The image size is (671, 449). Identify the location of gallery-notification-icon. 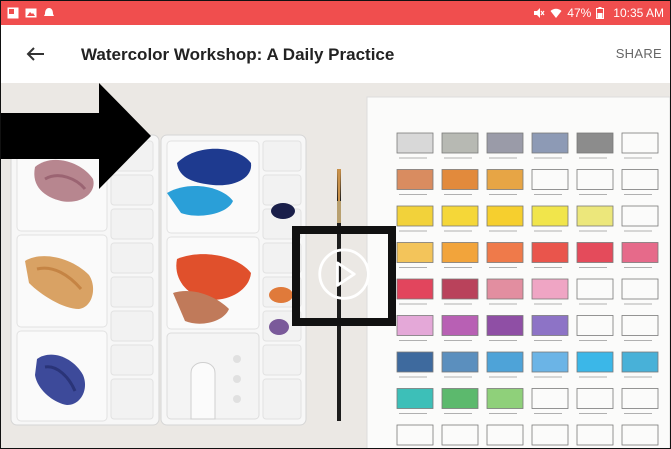
(13, 12).